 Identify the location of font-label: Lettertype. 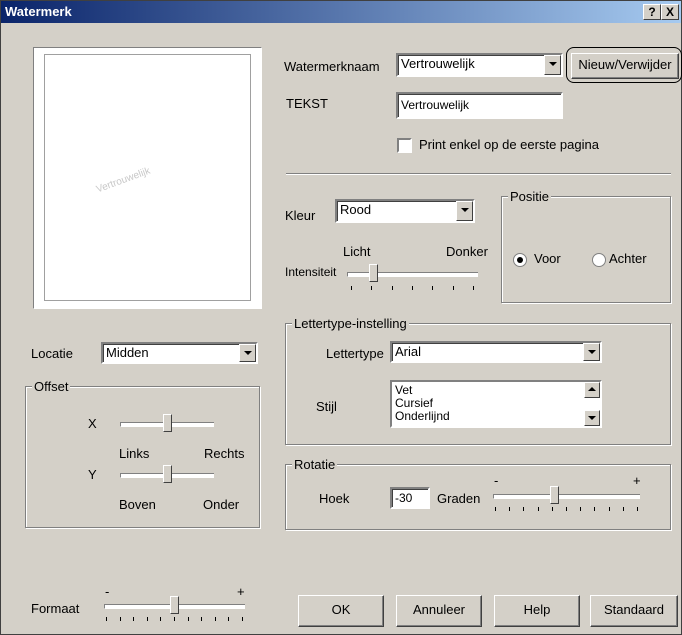
(355, 353).